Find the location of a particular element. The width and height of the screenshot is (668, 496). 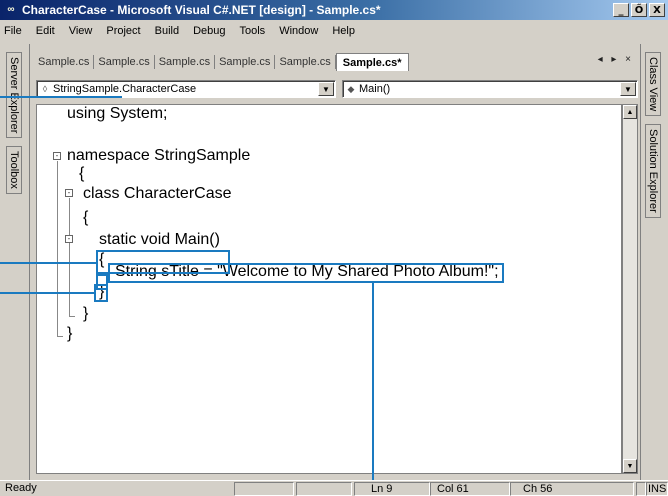

code-line: static void Main() is located at coordinates (159, 239).